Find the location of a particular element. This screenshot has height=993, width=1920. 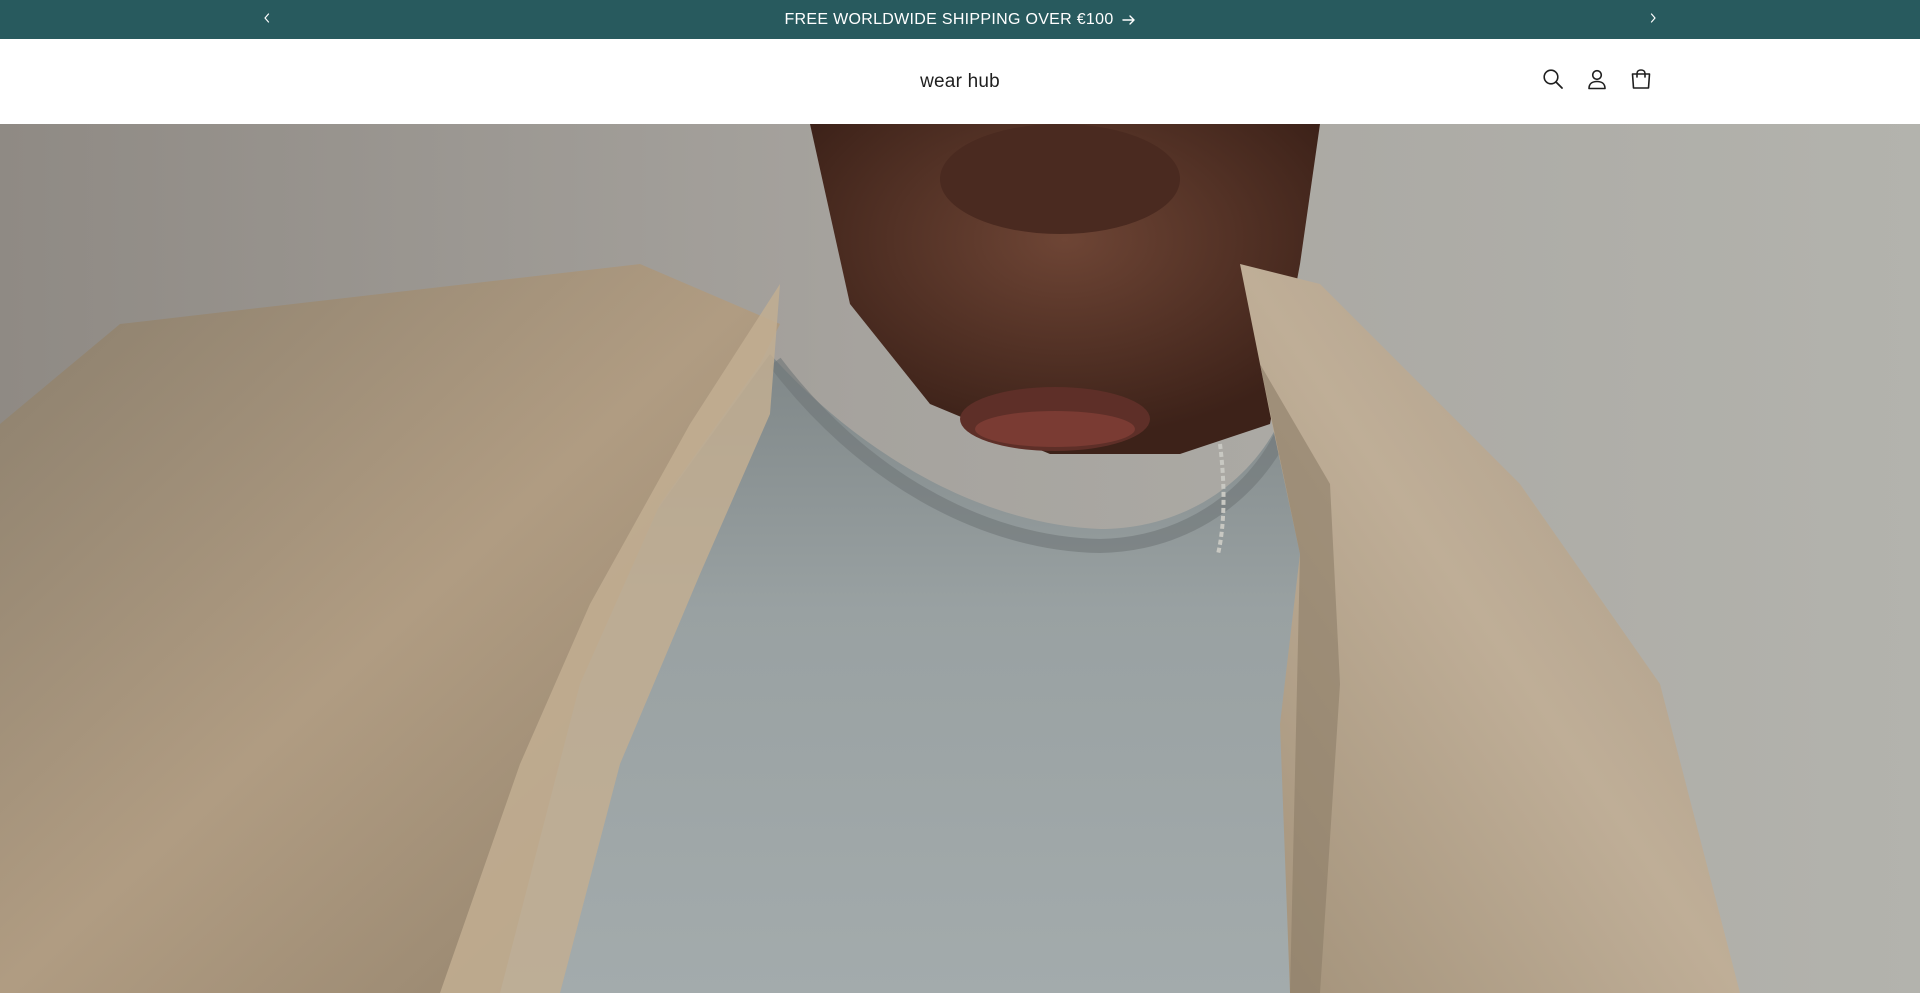

announcement-bar: FREE WORLDWIDE SHIPPING OVER €100 is located at coordinates (960, 19).